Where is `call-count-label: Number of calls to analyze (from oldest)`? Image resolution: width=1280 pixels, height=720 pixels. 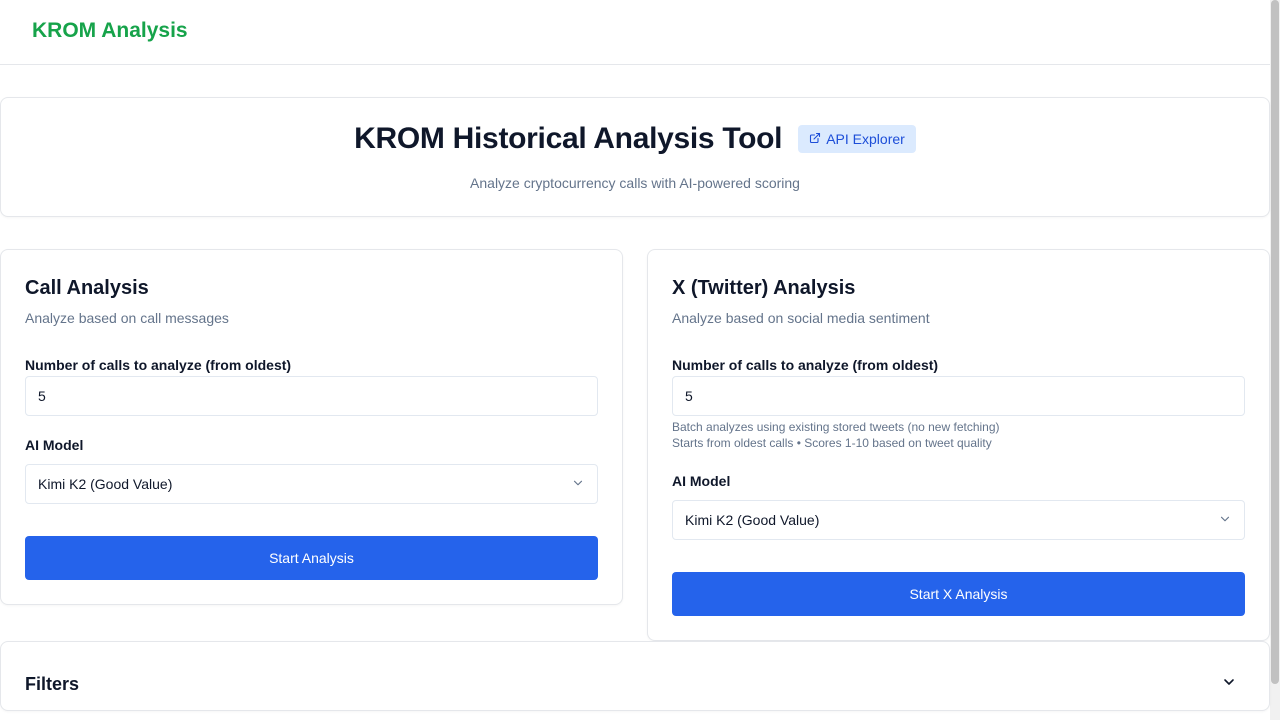
call-count-label: Number of calls to analyze (from oldest) is located at coordinates (158, 365).